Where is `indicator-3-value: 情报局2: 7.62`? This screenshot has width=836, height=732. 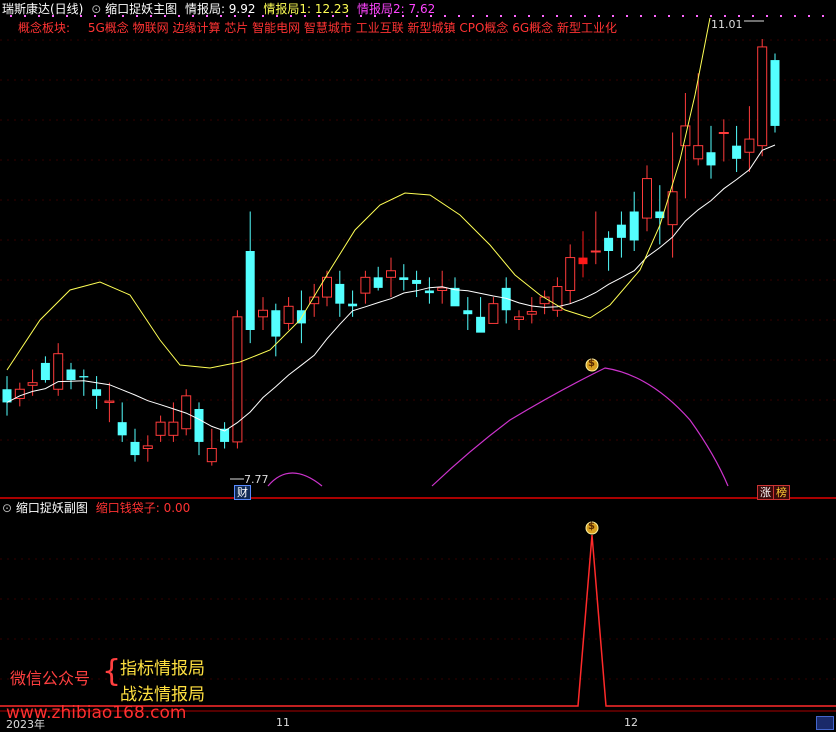
indicator-3-value: 情报局2: 7.62 is located at coordinates (396, 9).